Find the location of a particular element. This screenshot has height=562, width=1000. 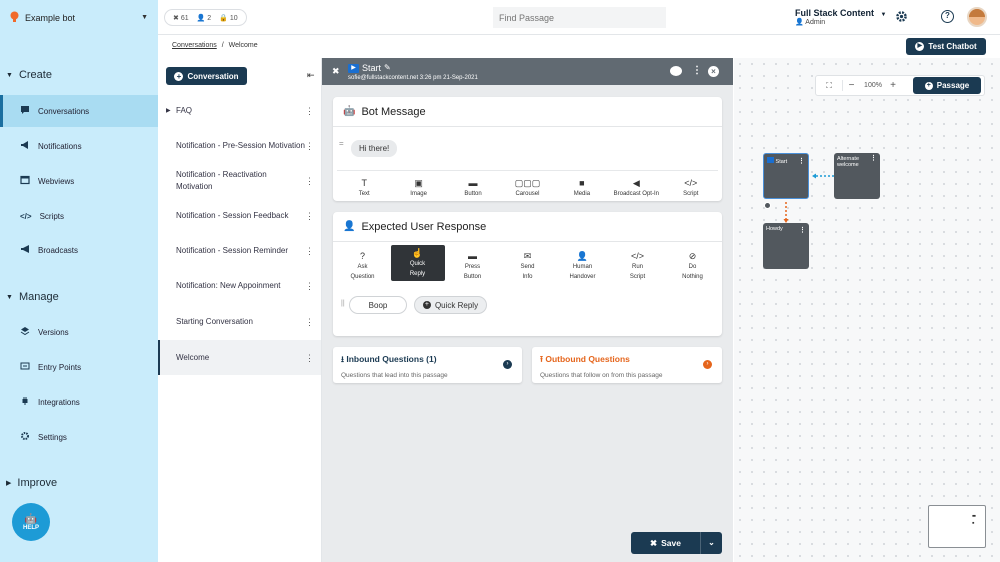

bot-name: Example bot is located at coordinates (50, 17).